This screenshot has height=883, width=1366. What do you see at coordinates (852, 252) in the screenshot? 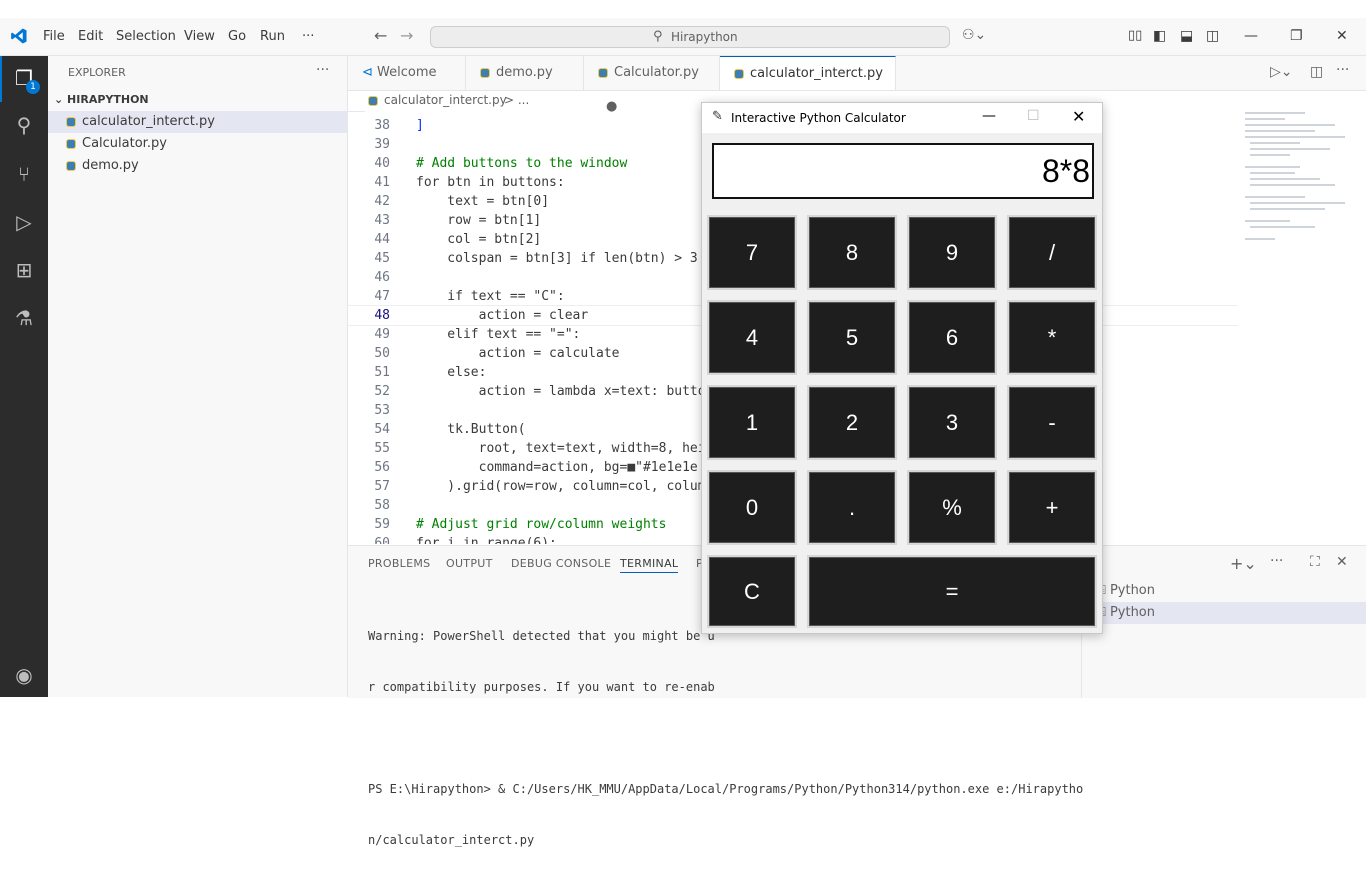
I see `calc-button-8: 8` at bounding box center [852, 252].